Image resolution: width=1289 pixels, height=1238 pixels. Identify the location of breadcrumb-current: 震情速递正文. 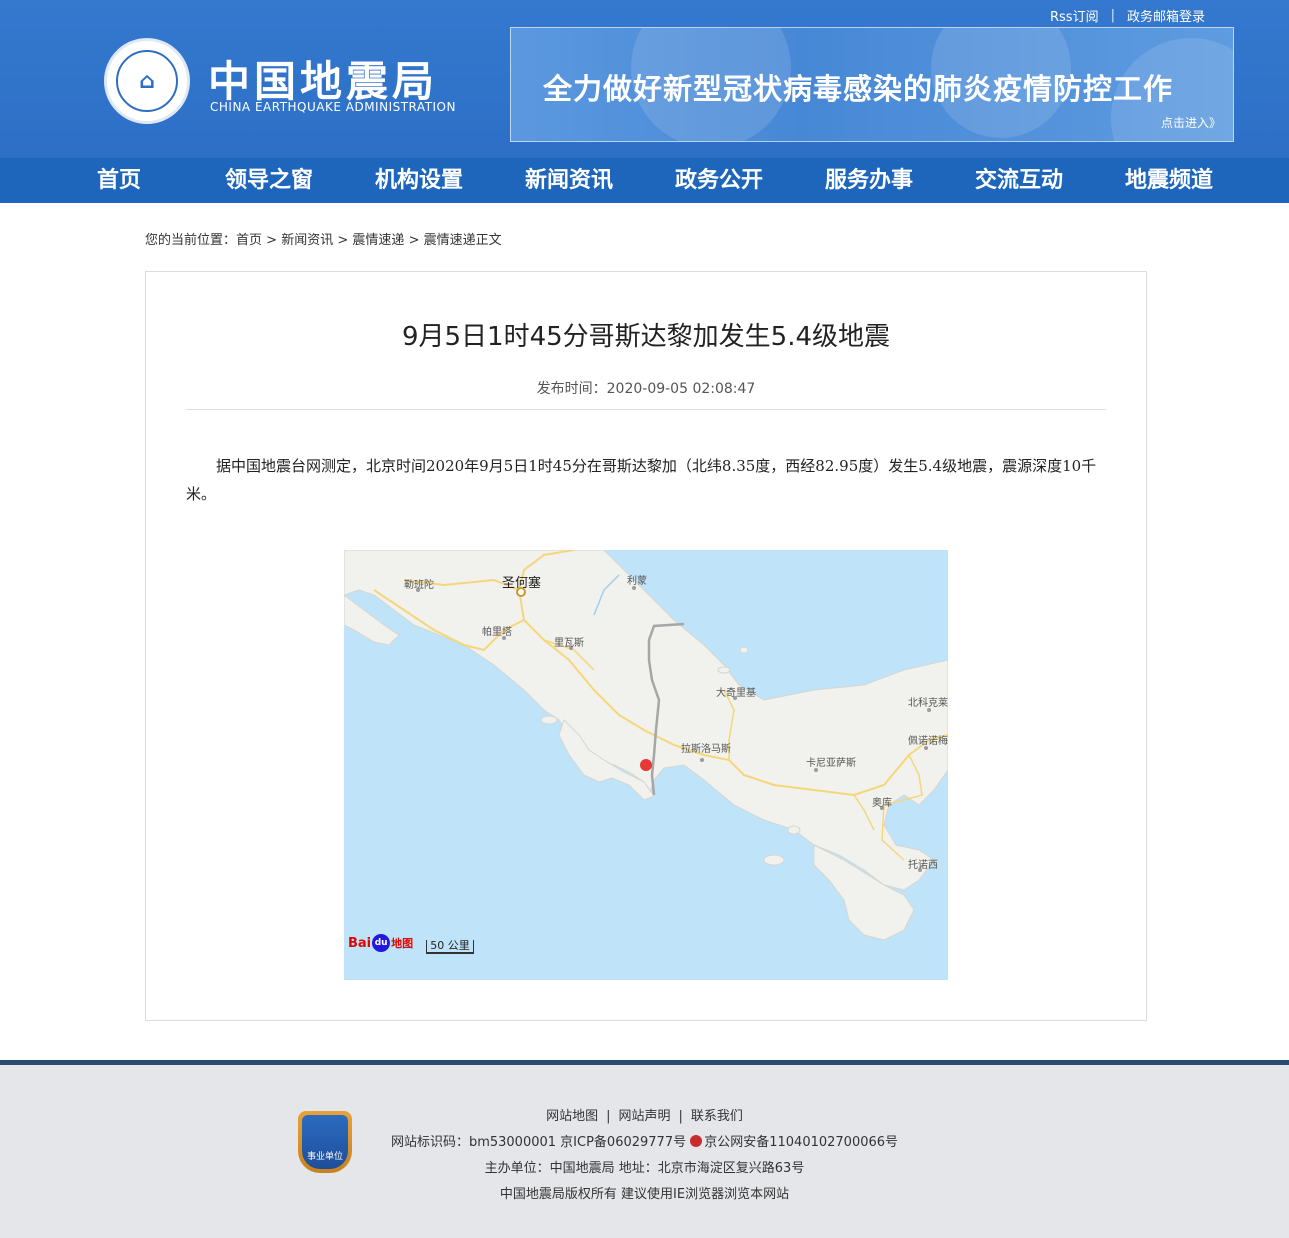
(462, 240).